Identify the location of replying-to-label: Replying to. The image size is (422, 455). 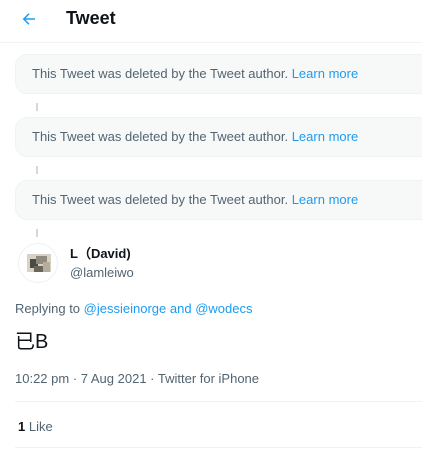
(48, 308).